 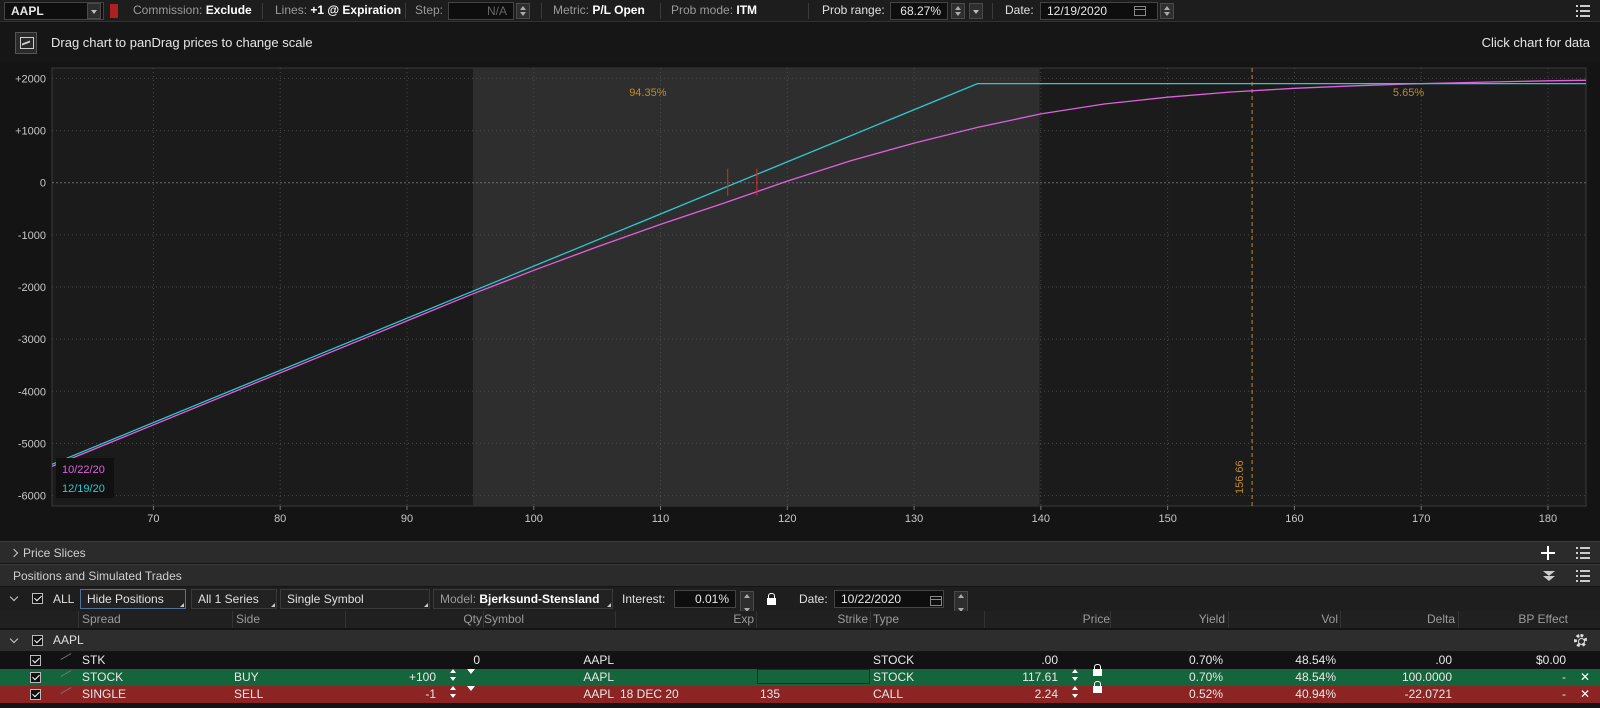 I want to click on sim-date-field: 10/22/2020, so click(x=889, y=599).